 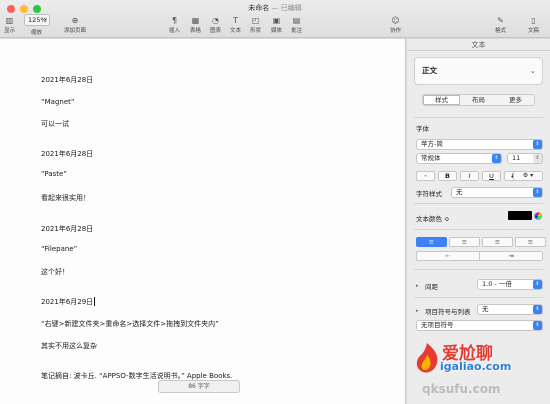 I want to click on bullets-label: 项目符号与列表, so click(x=448, y=312).